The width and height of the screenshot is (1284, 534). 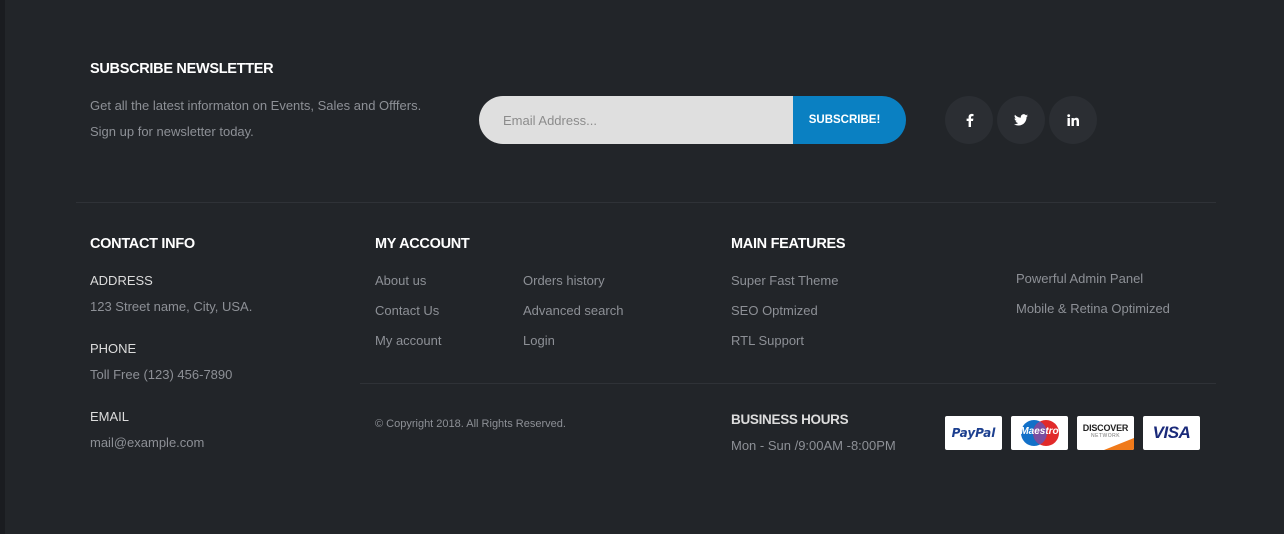 What do you see at coordinates (171, 306) in the screenshot?
I see `address-value: 123 Street name, City, USA.` at bounding box center [171, 306].